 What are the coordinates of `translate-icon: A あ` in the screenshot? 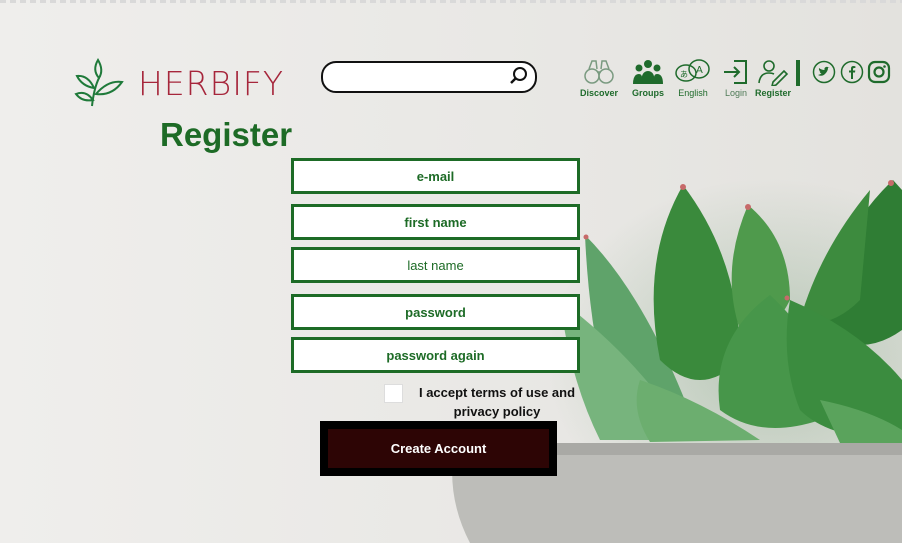 It's located at (692, 70).